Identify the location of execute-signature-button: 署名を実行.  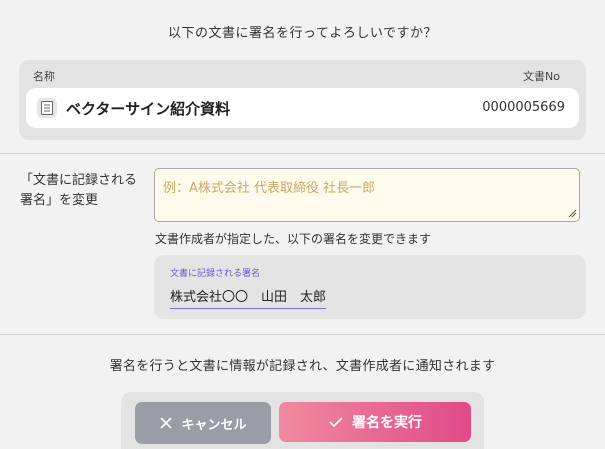
(375, 422).